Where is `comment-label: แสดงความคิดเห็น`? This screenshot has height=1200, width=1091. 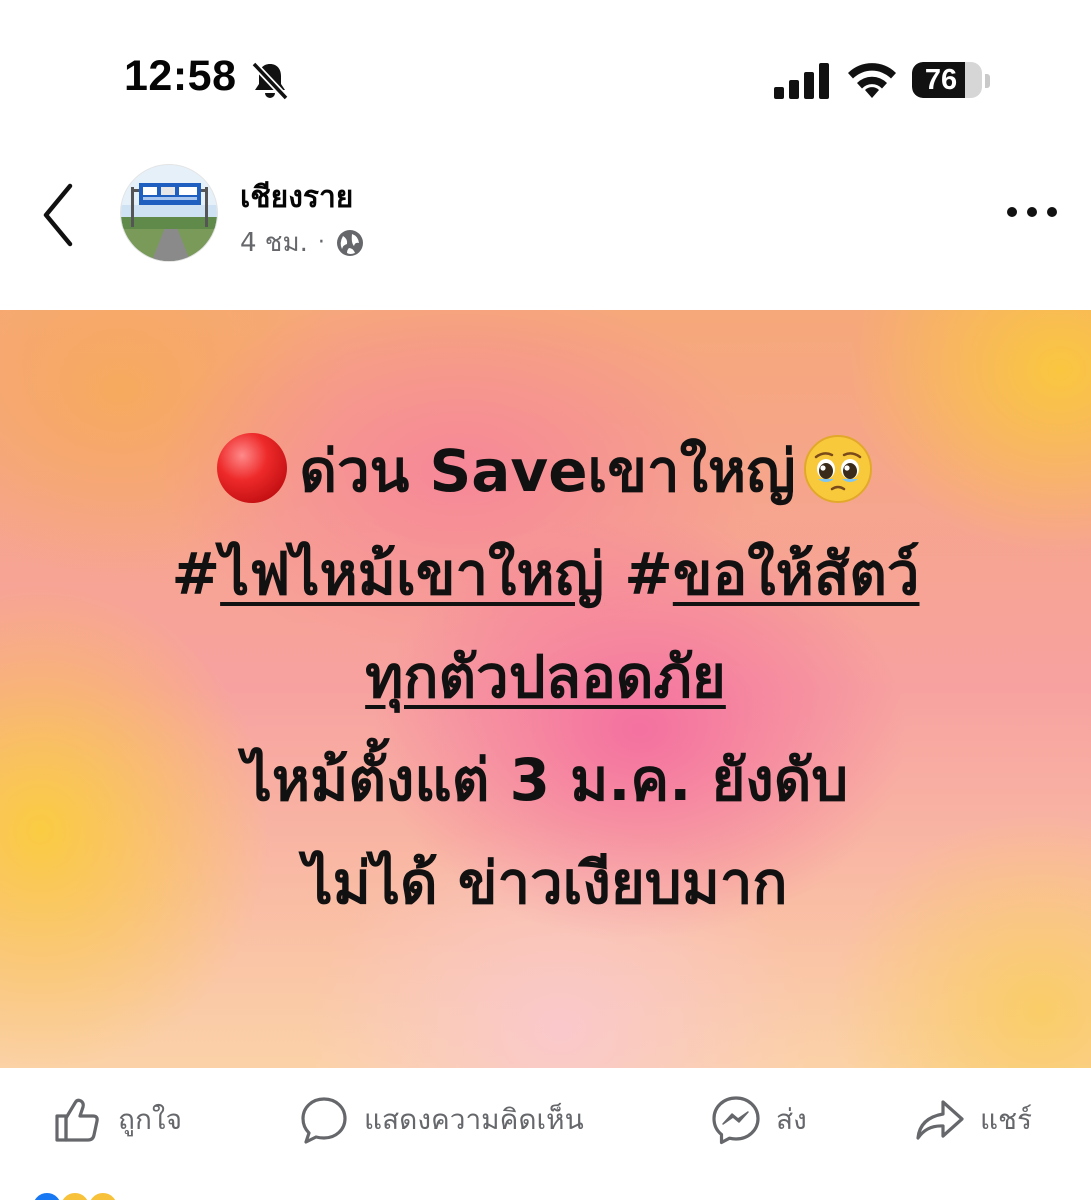 comment-label: แสดงความคิดเห็น is located at coordinates (474, 1119).